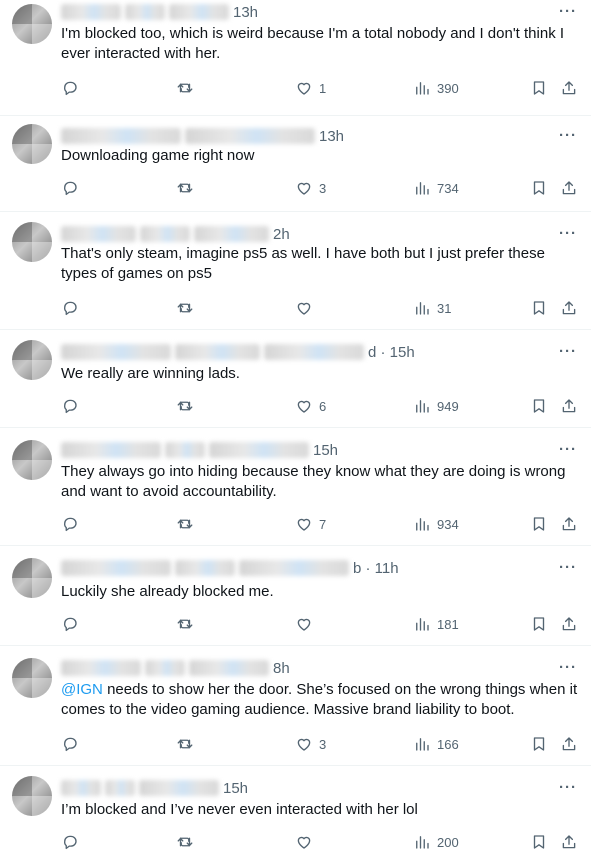  Describe the element at coordinates (295, 164) in the screenshot. I see `tweet-reply: 13h ··· Downloading game right now 3 734` at that location.